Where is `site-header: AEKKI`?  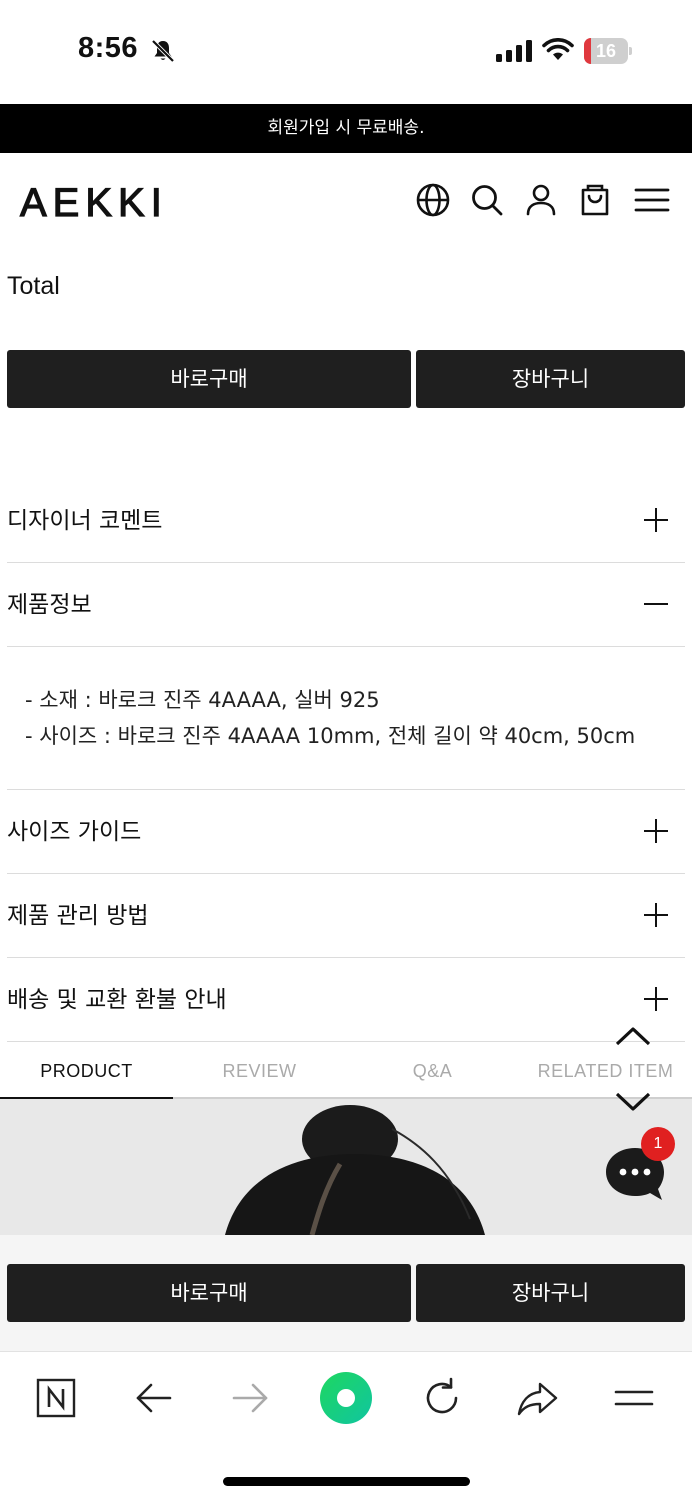 site-header: AEKKI is located at coordinates (346, 200).